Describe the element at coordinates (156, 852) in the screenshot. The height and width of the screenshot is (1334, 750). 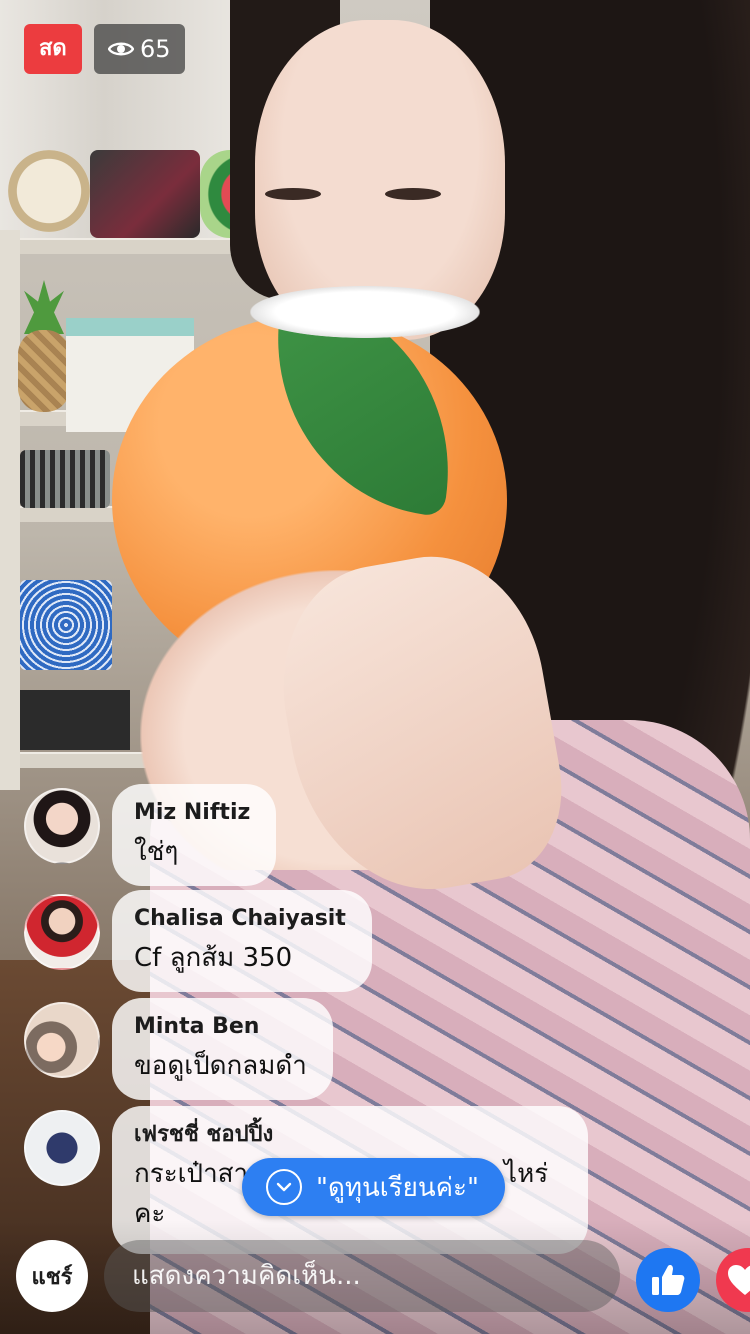
I see `comment-text: ใช่ๆ` at that location.